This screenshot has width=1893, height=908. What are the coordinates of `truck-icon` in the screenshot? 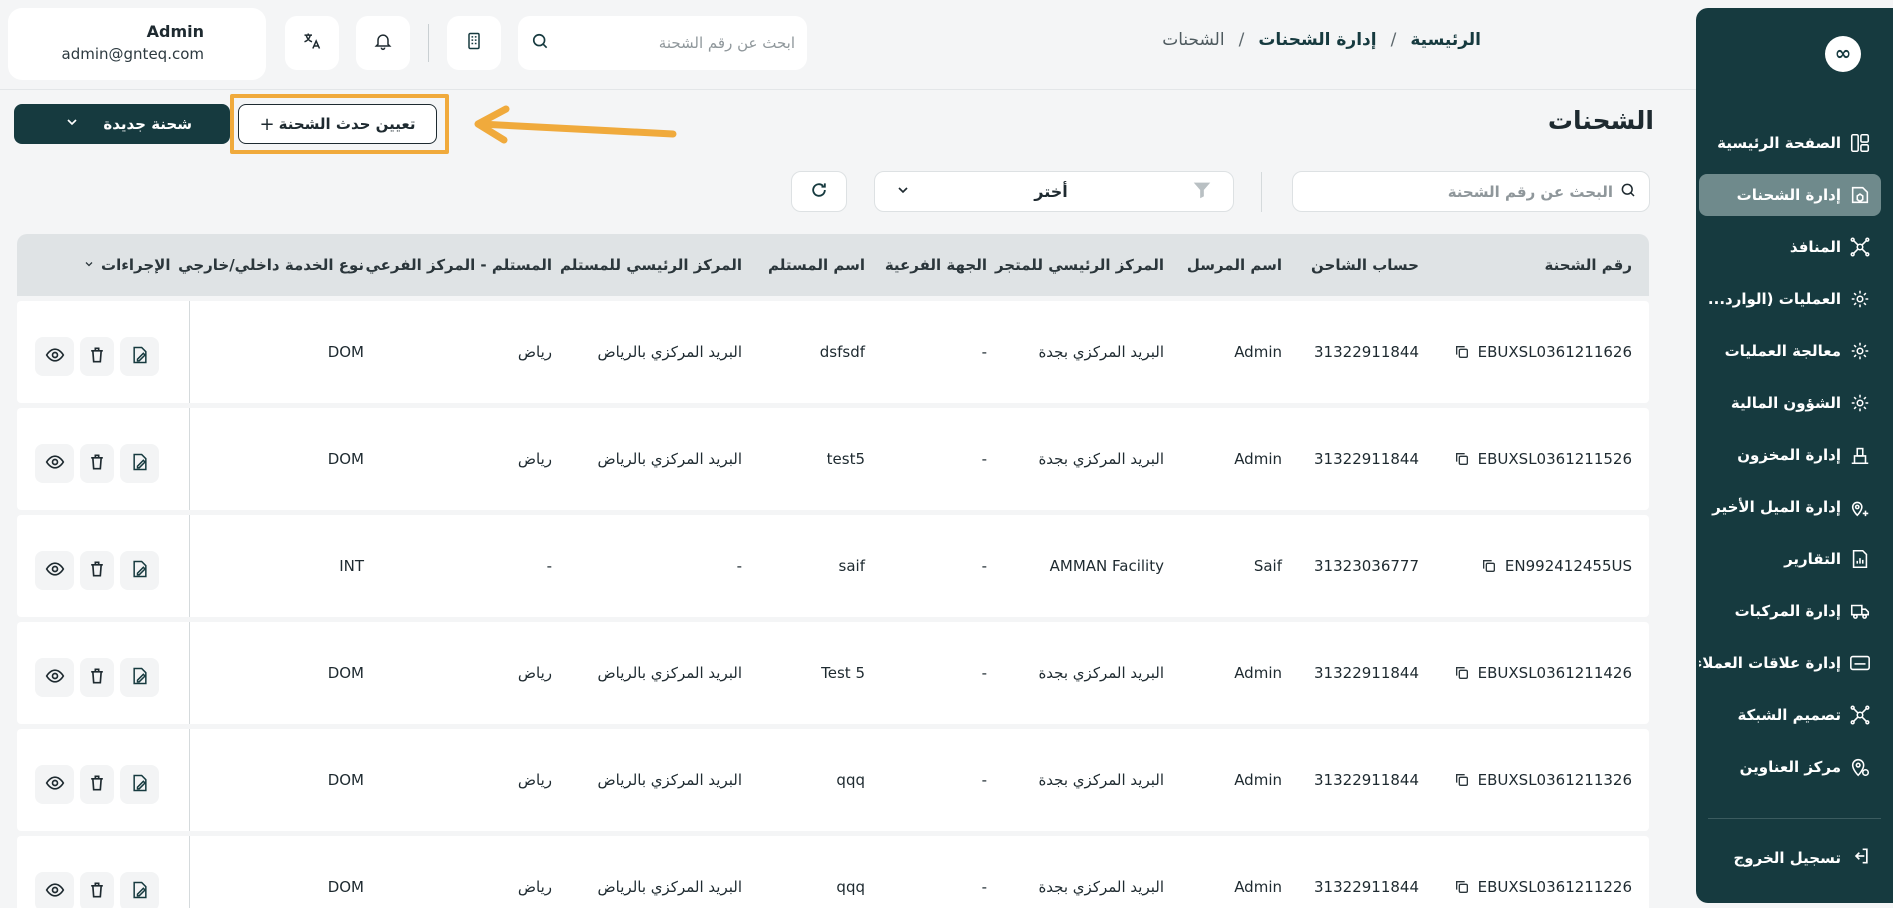 It's located at (1860, 611).